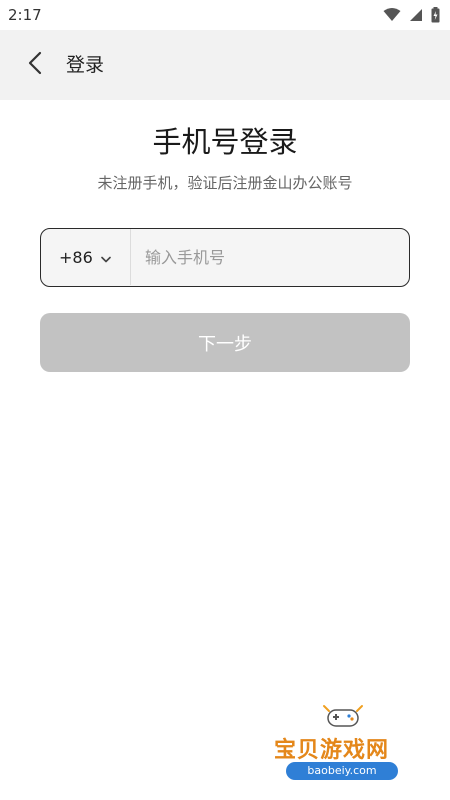 This screenshot has width=450, height=800. What do you see at coordinates (332, 750) in the screenshot?
I see `watermark-title: 宝贝游戏网` at bounding box center [332, 750].